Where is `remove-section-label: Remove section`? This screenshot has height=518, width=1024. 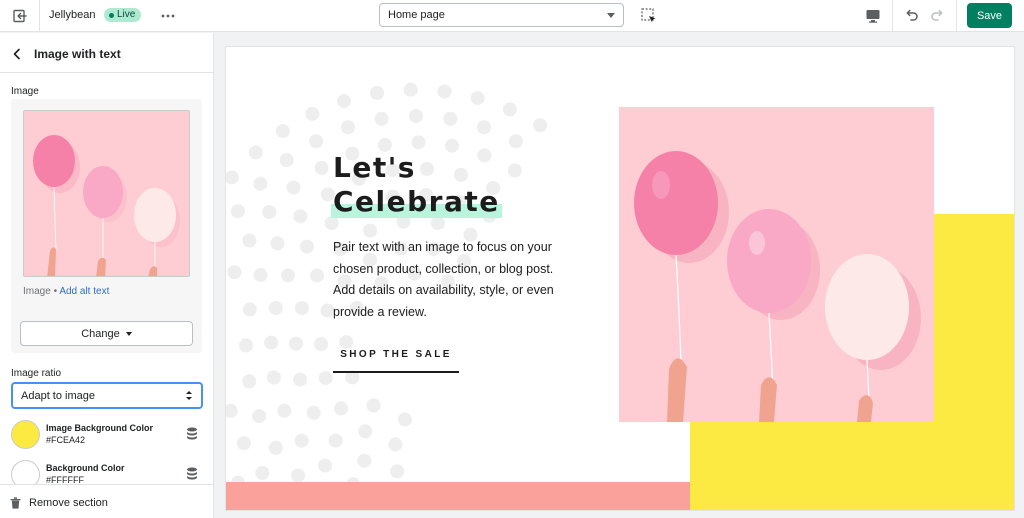
remove-section-label: Remove section is located at coordinates (68, 503).